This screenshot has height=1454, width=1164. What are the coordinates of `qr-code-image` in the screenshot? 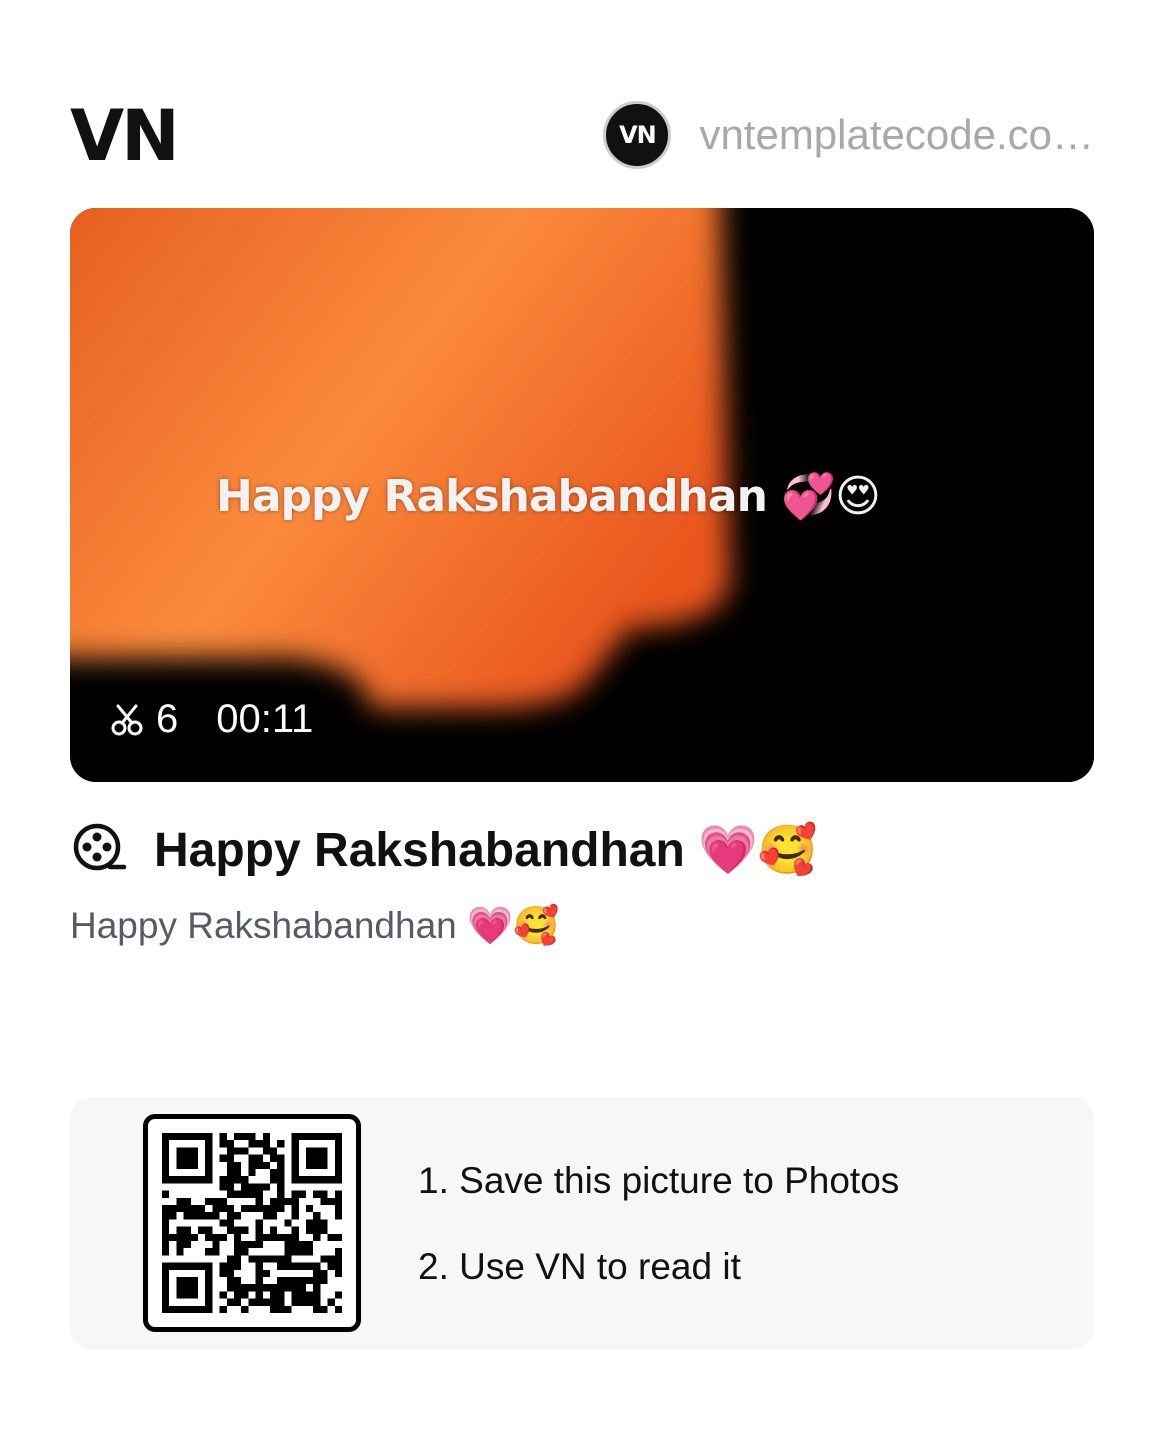 It's located at (252, 1223).